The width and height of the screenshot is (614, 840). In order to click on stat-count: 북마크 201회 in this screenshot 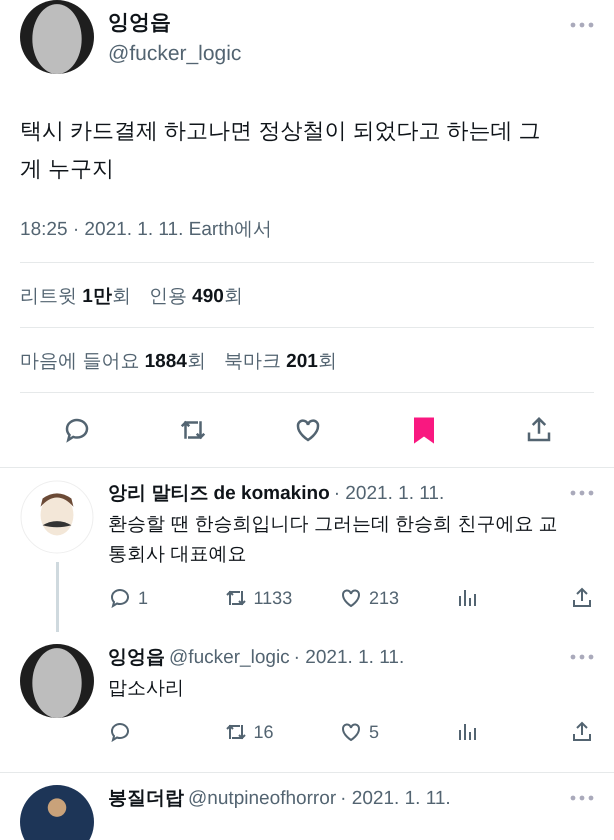, I will do `click(280, 361)`.